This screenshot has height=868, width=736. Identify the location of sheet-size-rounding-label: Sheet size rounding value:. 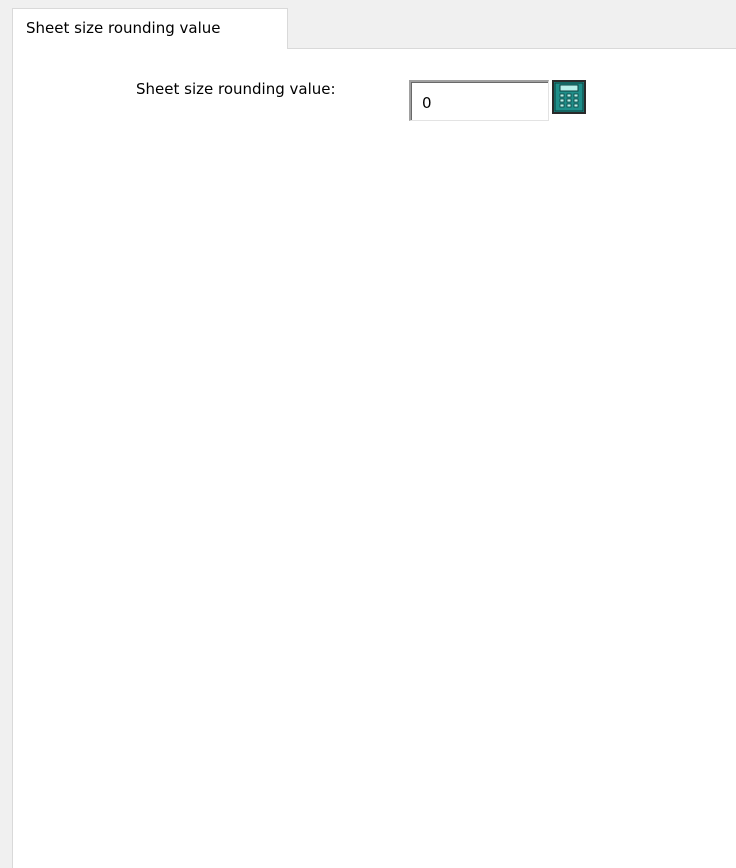
(236, 89).